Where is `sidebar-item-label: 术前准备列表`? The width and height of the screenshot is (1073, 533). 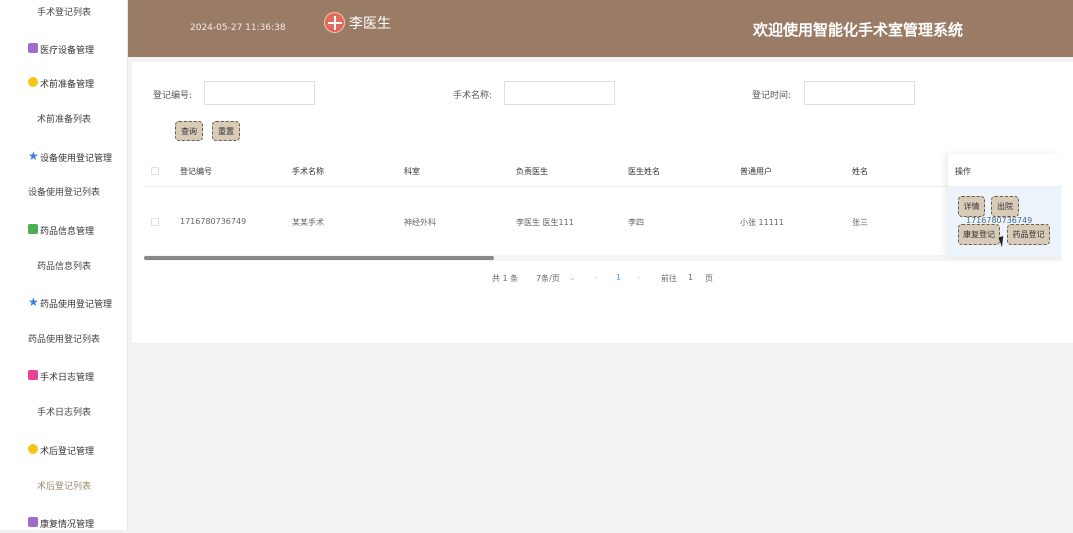 sidebar-item-label: 术前准备列表 is located at coordinates (63, 119).